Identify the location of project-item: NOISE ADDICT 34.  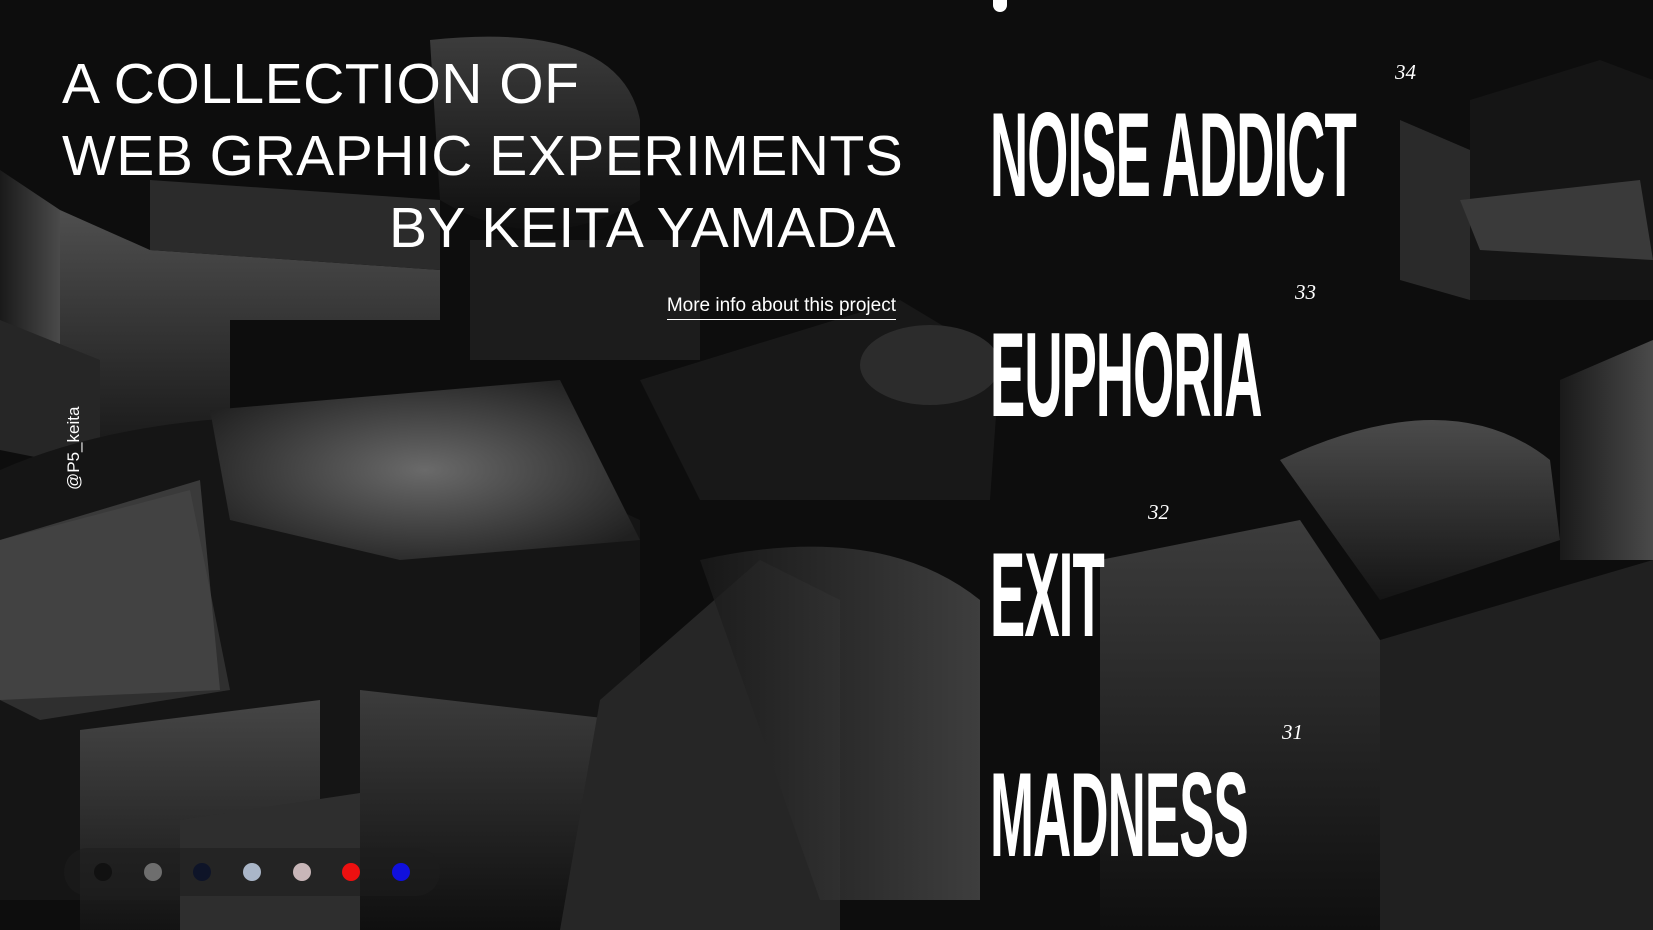
(1321, 165).